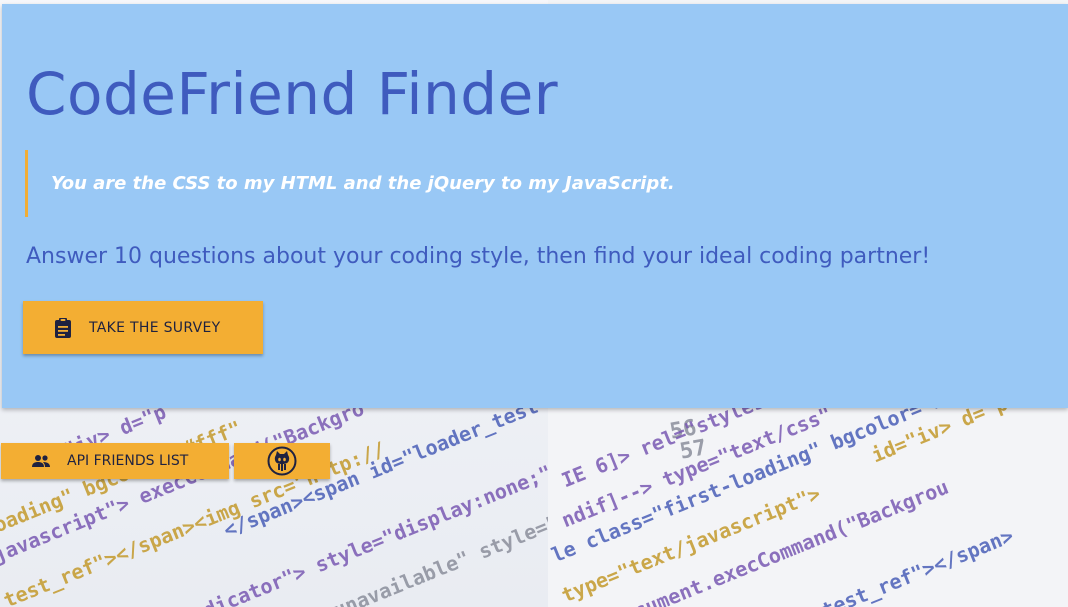 This screenshot has height=607, width=1068. What do you see at coordinates (63, 328) in the screenshot?
I see `clipboard-icon` at bounding box center [63, 328].